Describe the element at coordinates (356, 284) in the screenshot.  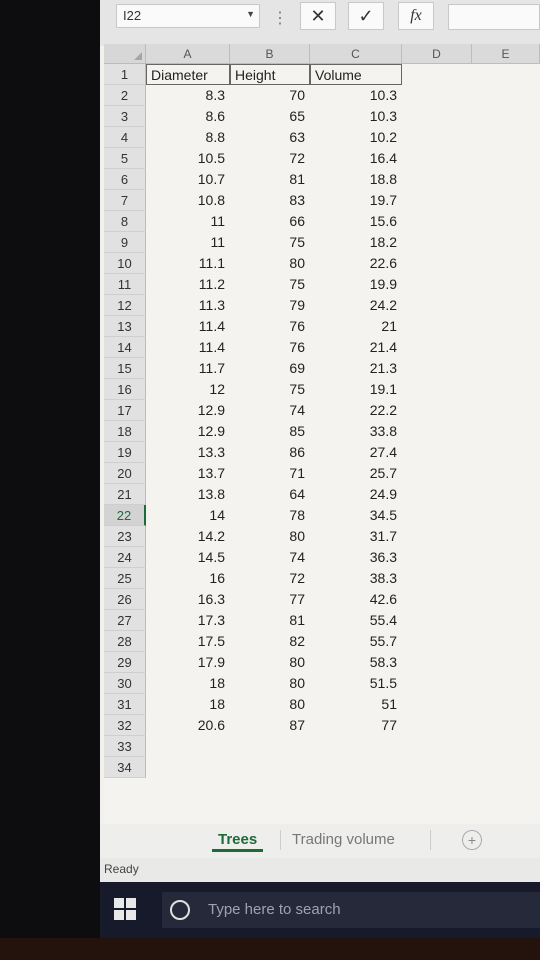
I see `cell-volume: 19.9` at that location.